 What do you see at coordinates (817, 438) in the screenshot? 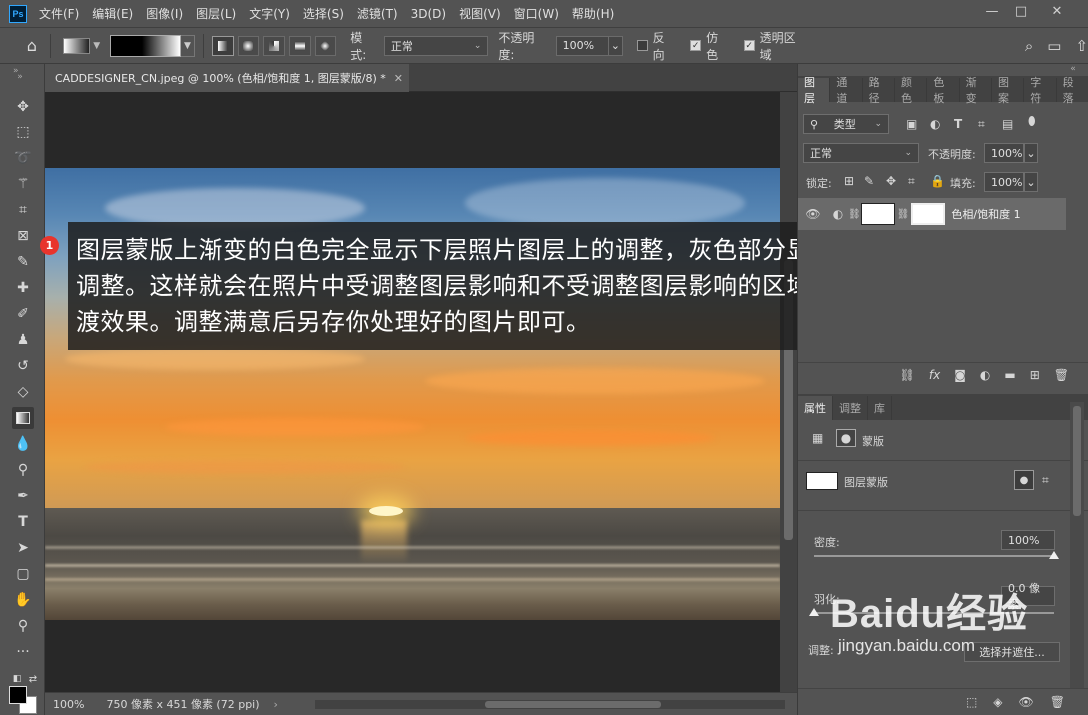
I see `pixel-mask-icon: ▦` at bounding box center [817, 438].